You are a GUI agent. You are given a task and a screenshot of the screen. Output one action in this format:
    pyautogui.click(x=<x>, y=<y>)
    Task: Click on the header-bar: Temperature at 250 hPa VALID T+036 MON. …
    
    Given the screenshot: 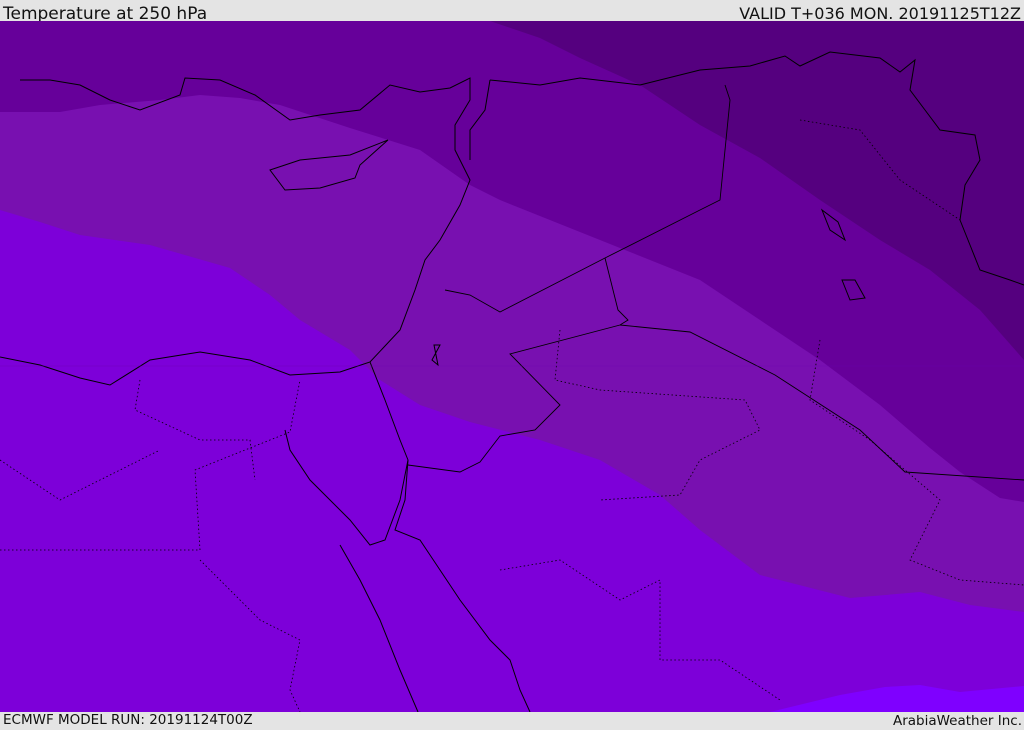 What is the action you would take?
    pyautogui.click(x=512, y=12)
    